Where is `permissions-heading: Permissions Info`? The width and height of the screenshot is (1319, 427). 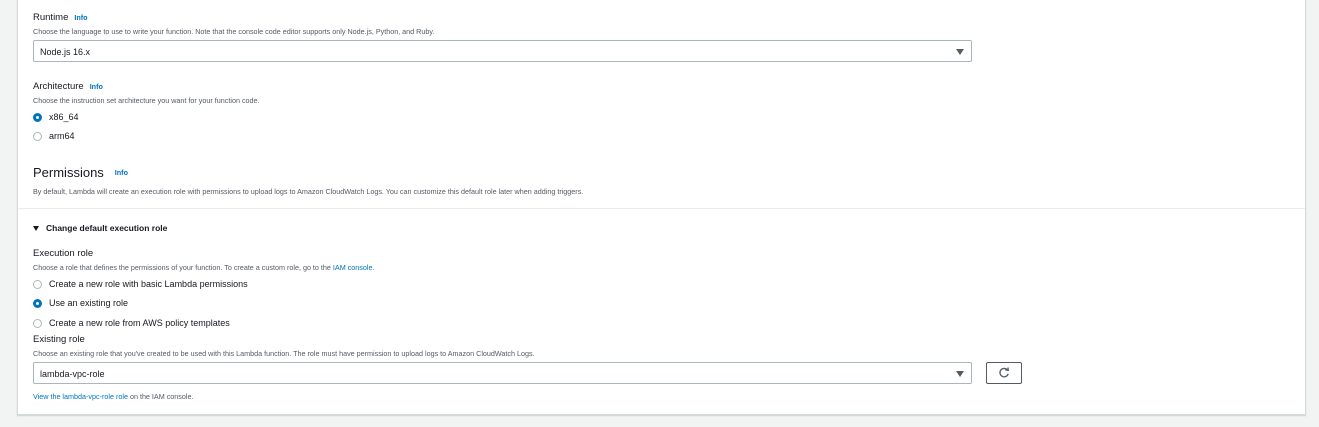
permissions-heading: Permissions Info is located at coordinates (80, 172).